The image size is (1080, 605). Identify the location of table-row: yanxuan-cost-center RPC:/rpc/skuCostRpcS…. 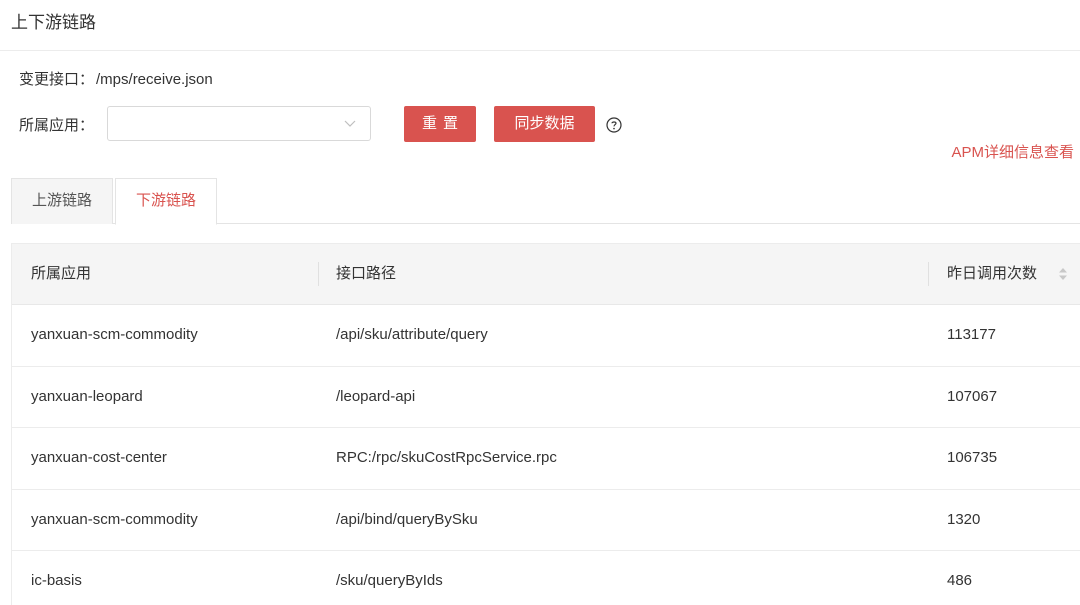
(546, 459).